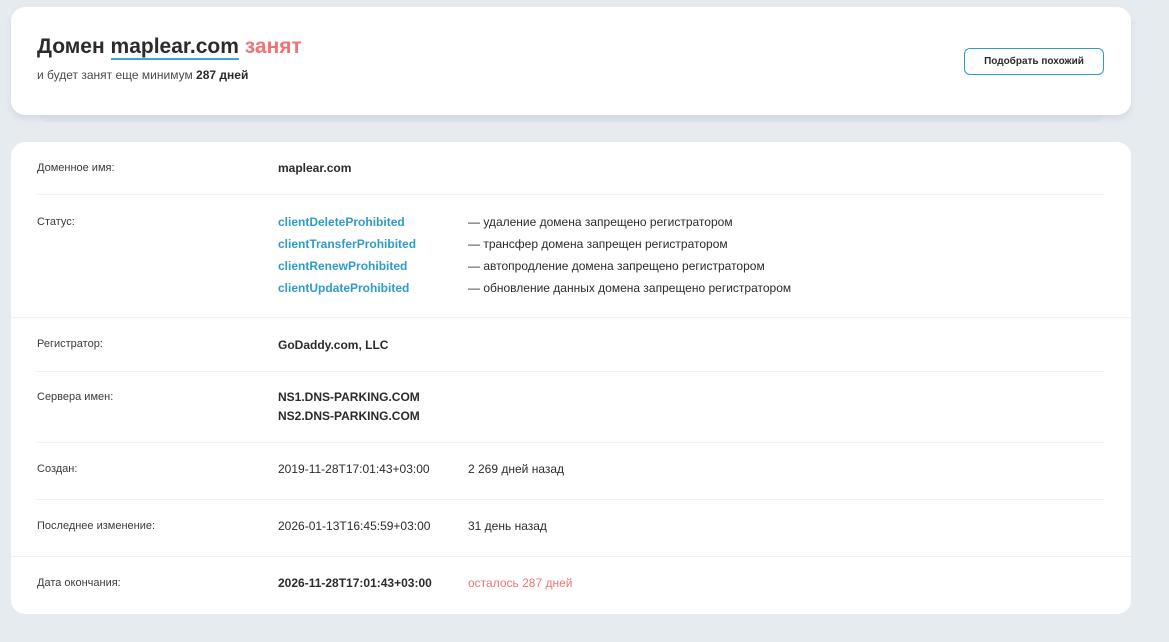 The width and height of the screenshot is (1169, 642). Describe the element at coordinates (315, 168) in the screenshot. I see `domain-name-value: maplear.com` at that location.